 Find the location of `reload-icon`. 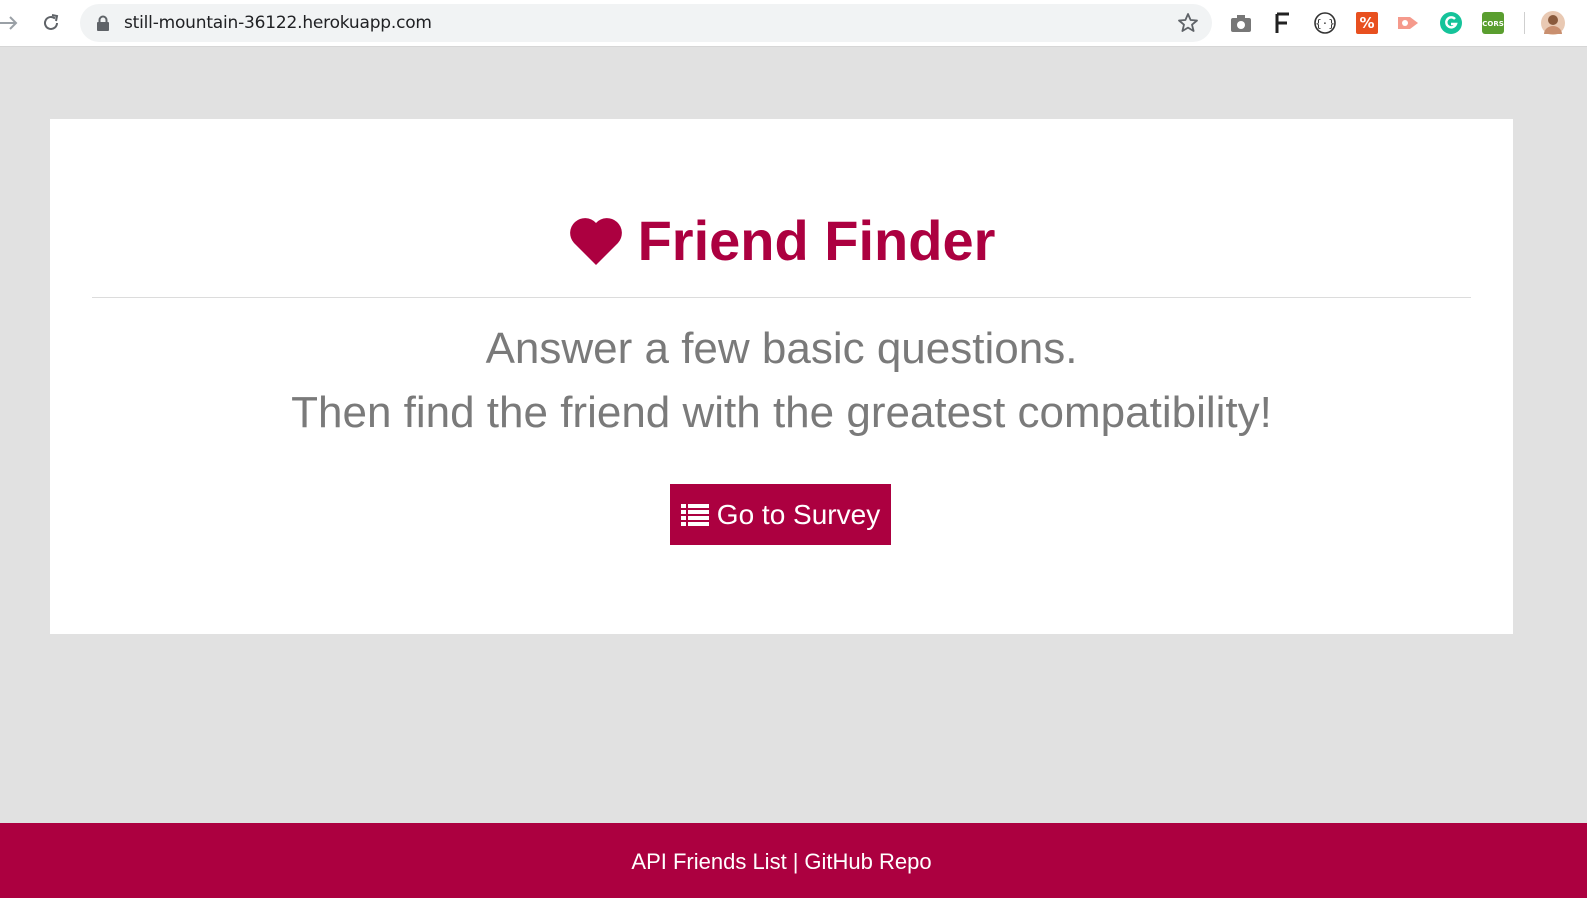

reload-icon is located at coordinates (51, 23).